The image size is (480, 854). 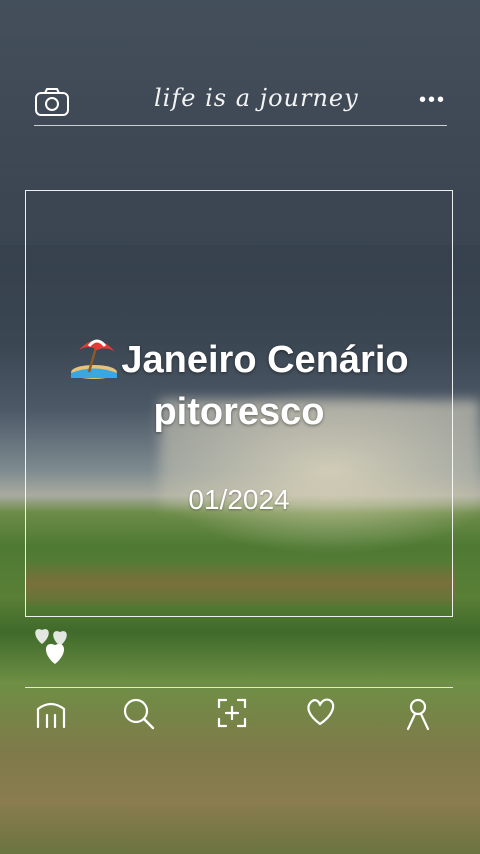 What do you see at coordinates (94, 359) in the screenshot?
I see `beach-umbrella-emoji` at bounding box center [94, 359].